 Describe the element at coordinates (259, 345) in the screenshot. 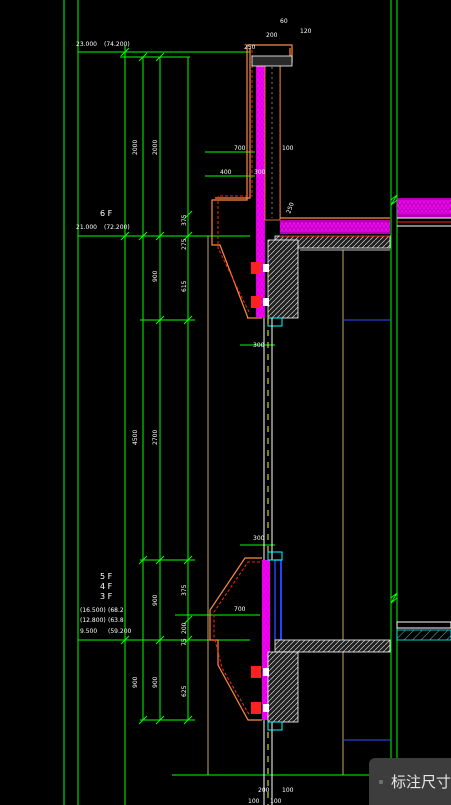

I see `dim-300-mid: 300` at that location.